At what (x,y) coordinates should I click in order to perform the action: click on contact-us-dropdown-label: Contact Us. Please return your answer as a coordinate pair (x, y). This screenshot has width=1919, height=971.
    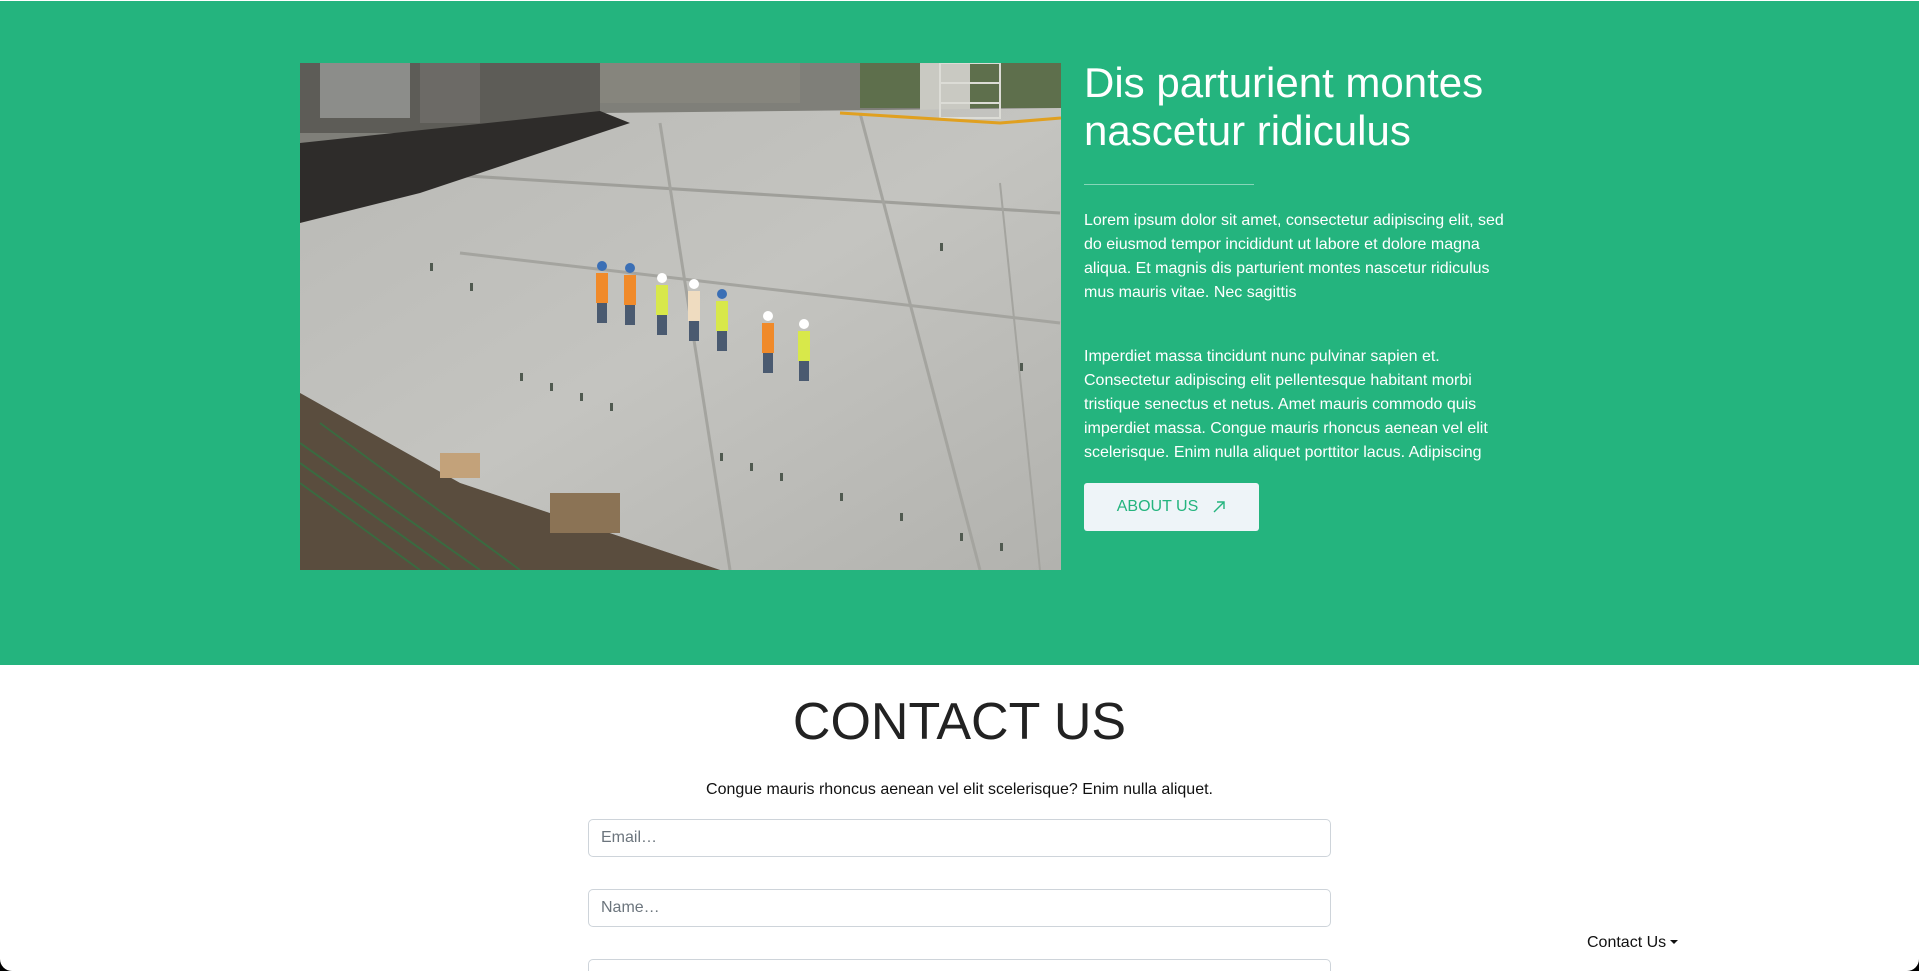
    Looking at the image, I should click on (1627, 942).